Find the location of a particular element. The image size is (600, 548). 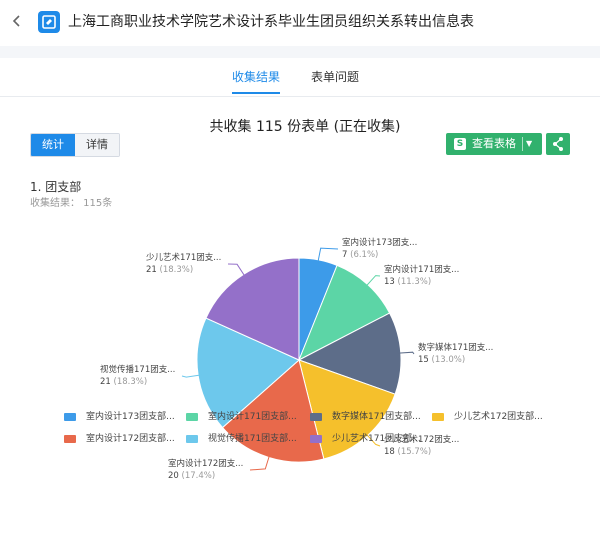

slice-value-label: 15 (13.0%) is located at coordinates (441, 360).